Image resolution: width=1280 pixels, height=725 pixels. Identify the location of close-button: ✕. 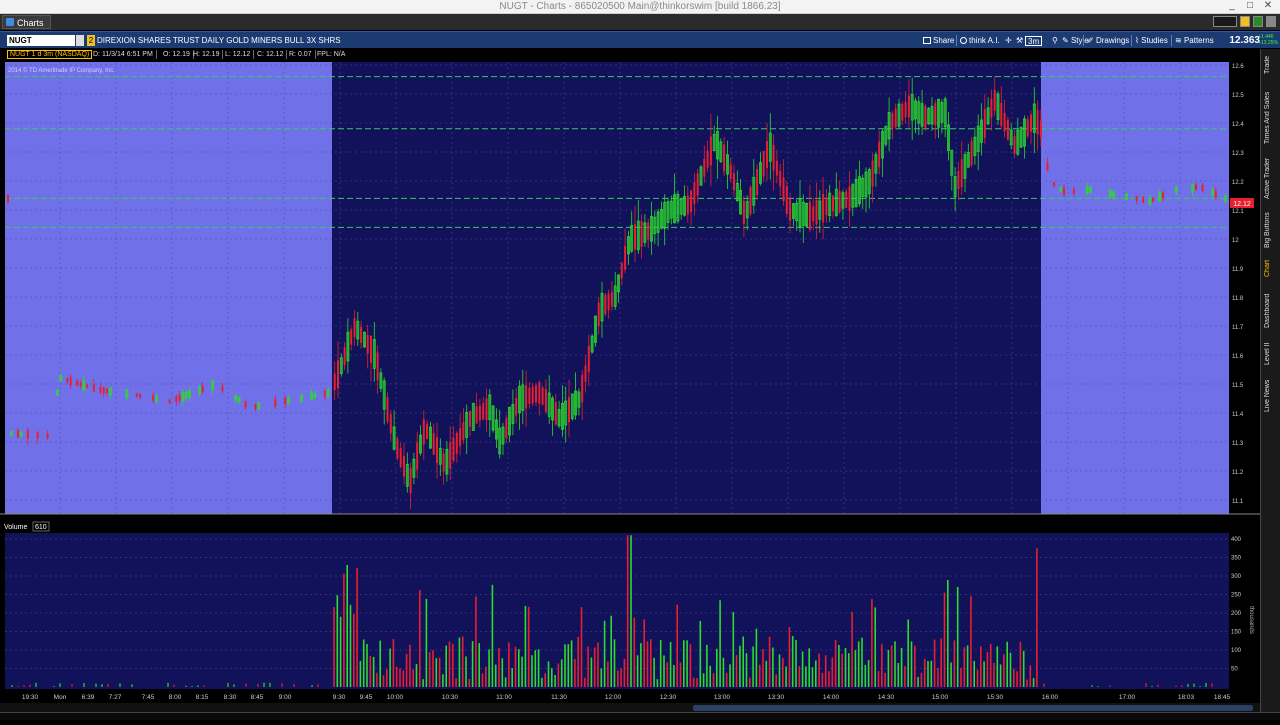
(1268, 5).